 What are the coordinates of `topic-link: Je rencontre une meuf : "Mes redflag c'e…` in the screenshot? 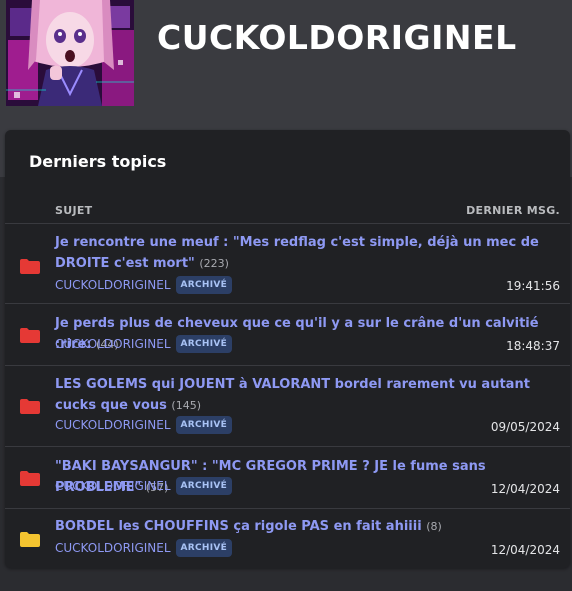 It's located at (300, 253).